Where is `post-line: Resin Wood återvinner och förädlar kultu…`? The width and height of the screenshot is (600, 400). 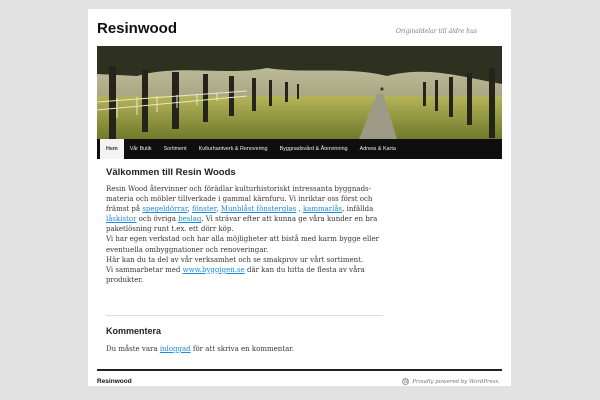
post-line: Resin Wood återvinner och förädlar kultu… is located at coordinates (239, 189).